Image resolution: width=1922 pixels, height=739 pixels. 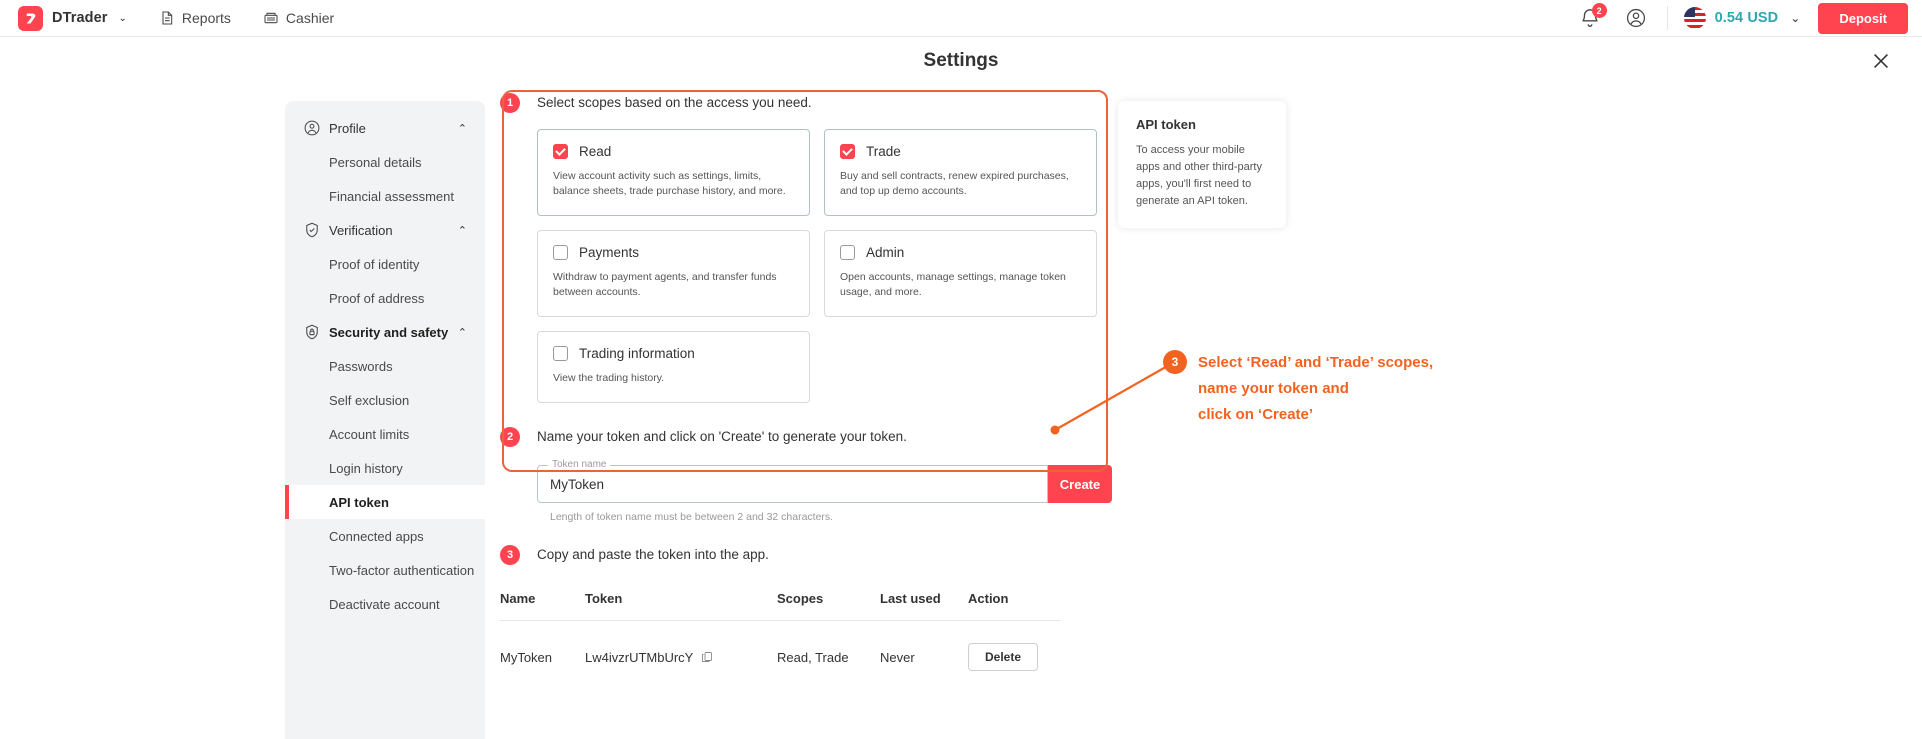 I want to click on sidebar-item-verification-label: Verification, so click(x=361, y=230).